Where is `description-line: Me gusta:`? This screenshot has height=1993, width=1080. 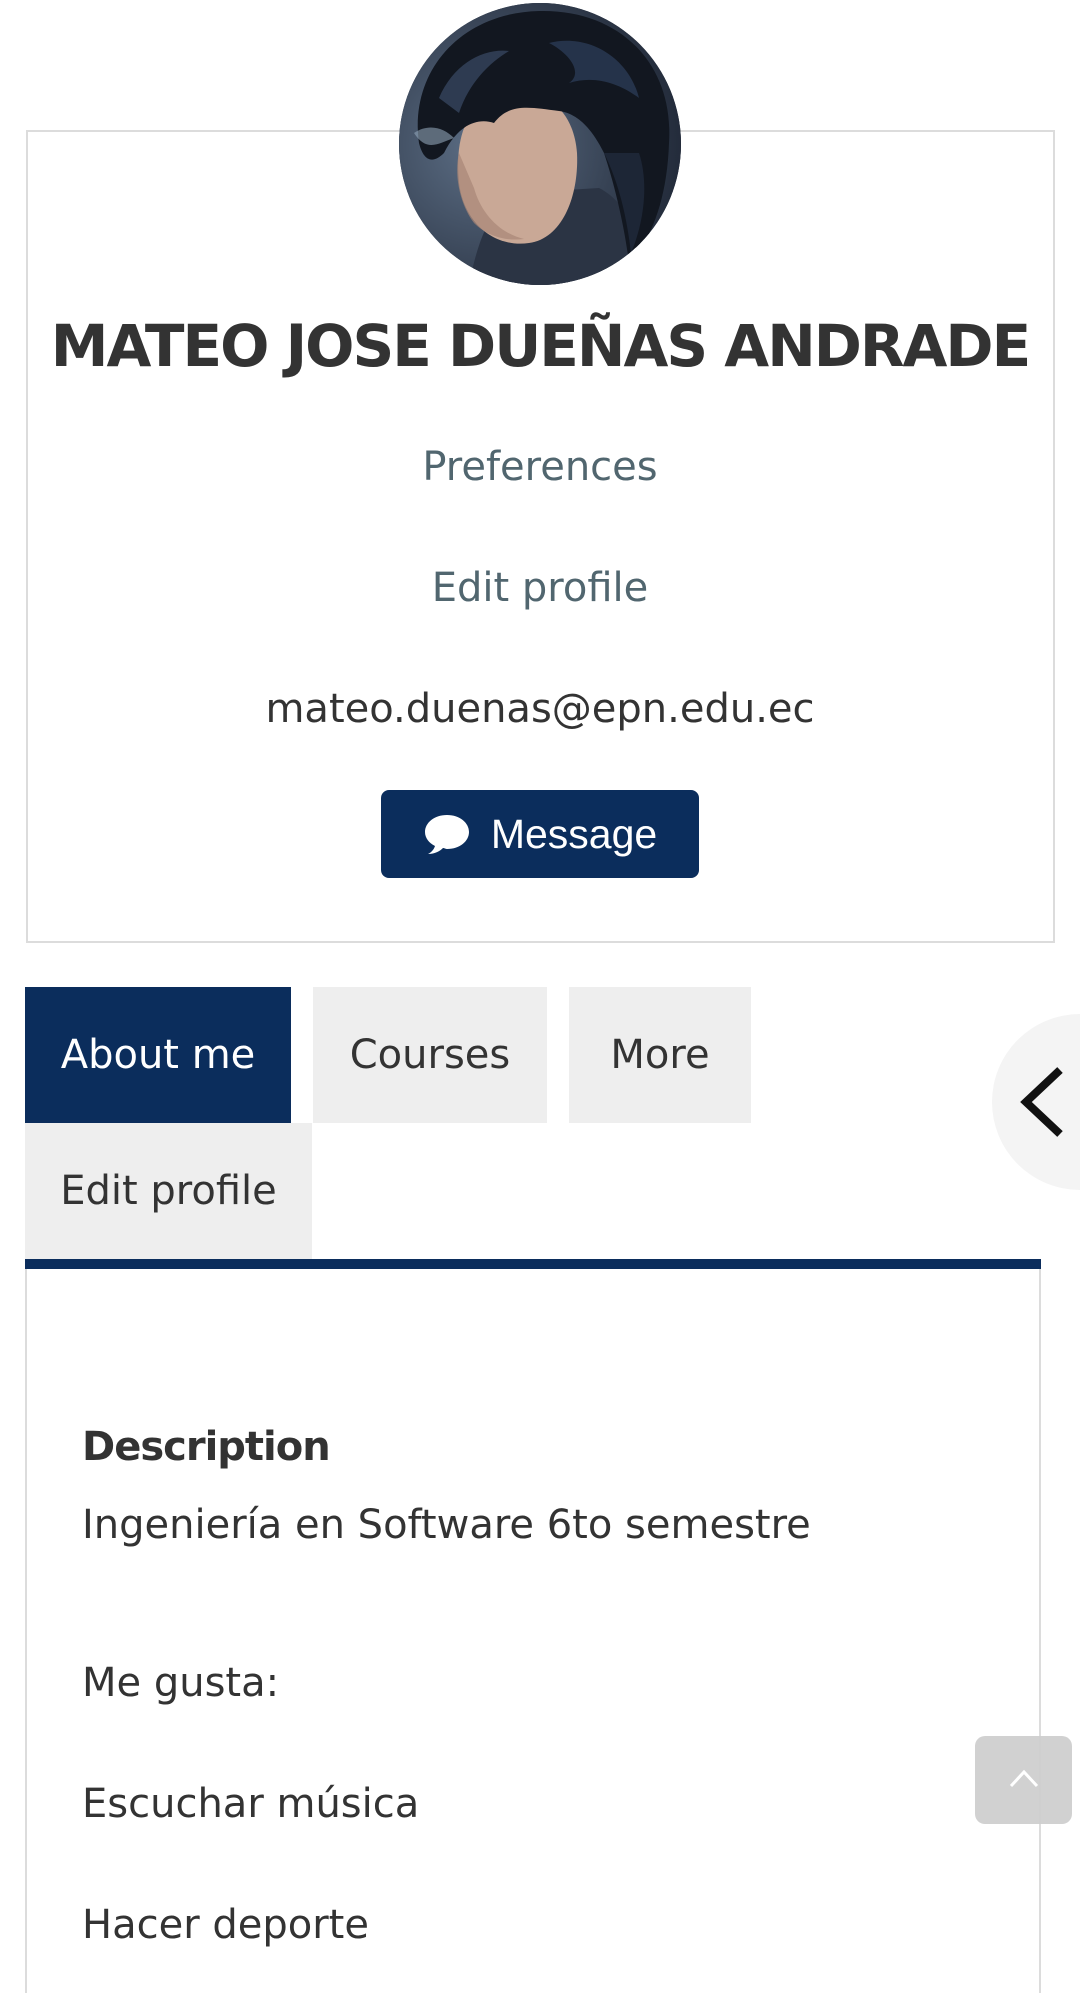 description-line: Me gusta: is located at coordinates (181, 1683).